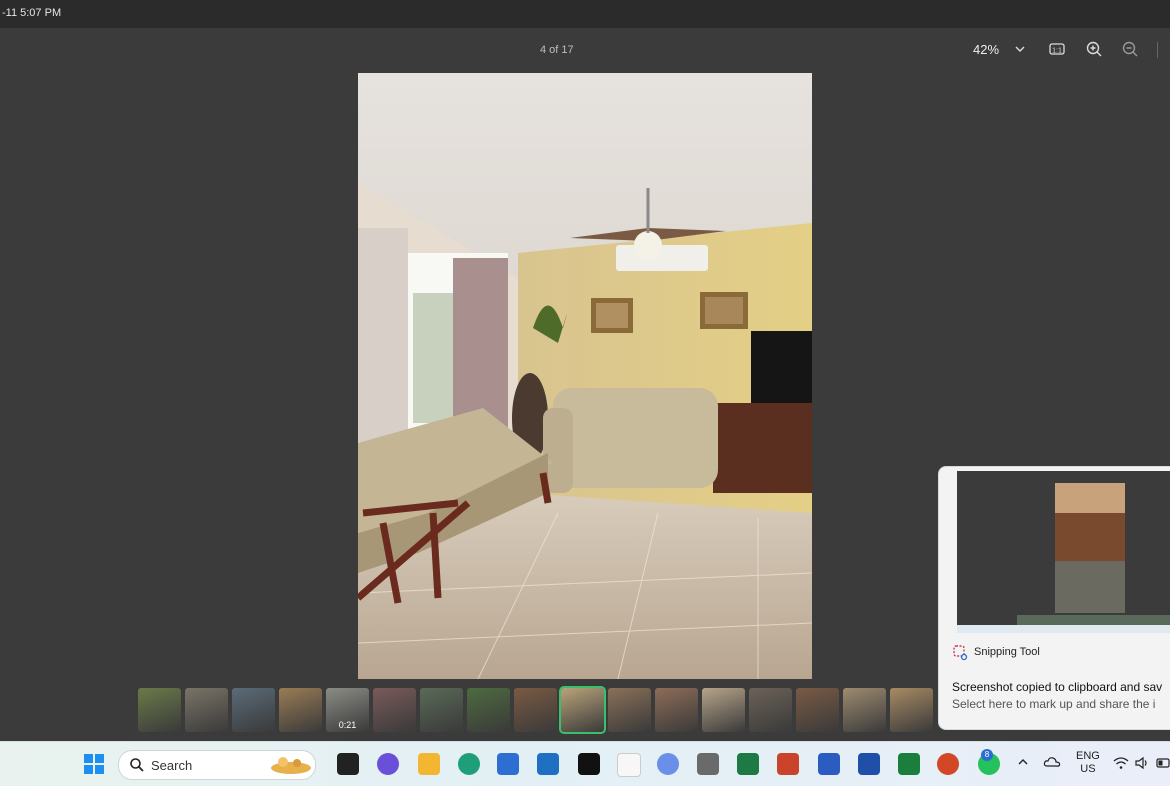 The image size is (1170, 786). I want to click on notification-sub-message: Select here to mark up and share the i, so click(1054, 704).